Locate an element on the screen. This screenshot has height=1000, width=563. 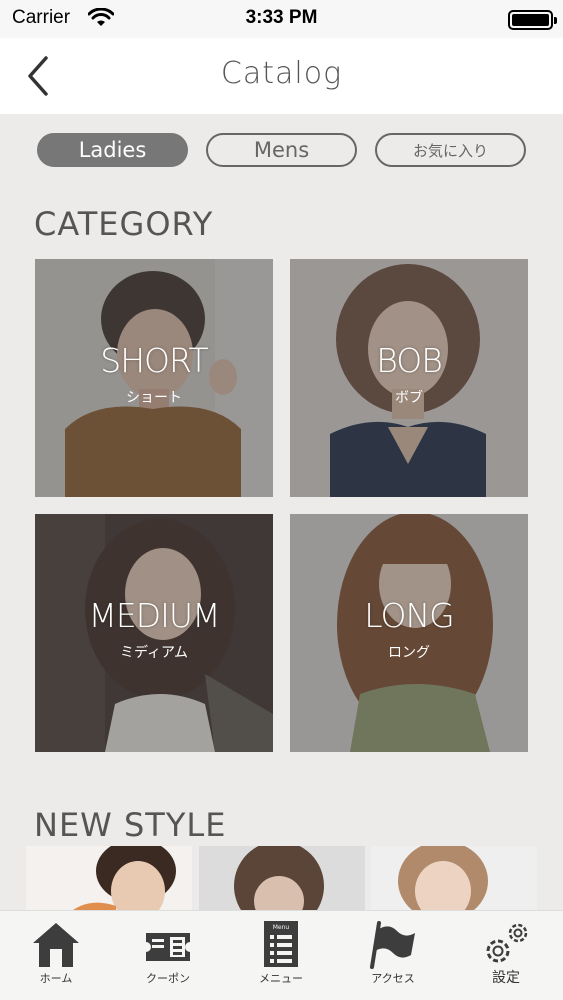
gender-filter-tabs: Ladies Mens お気に入り is located at coordinates (282, 151).